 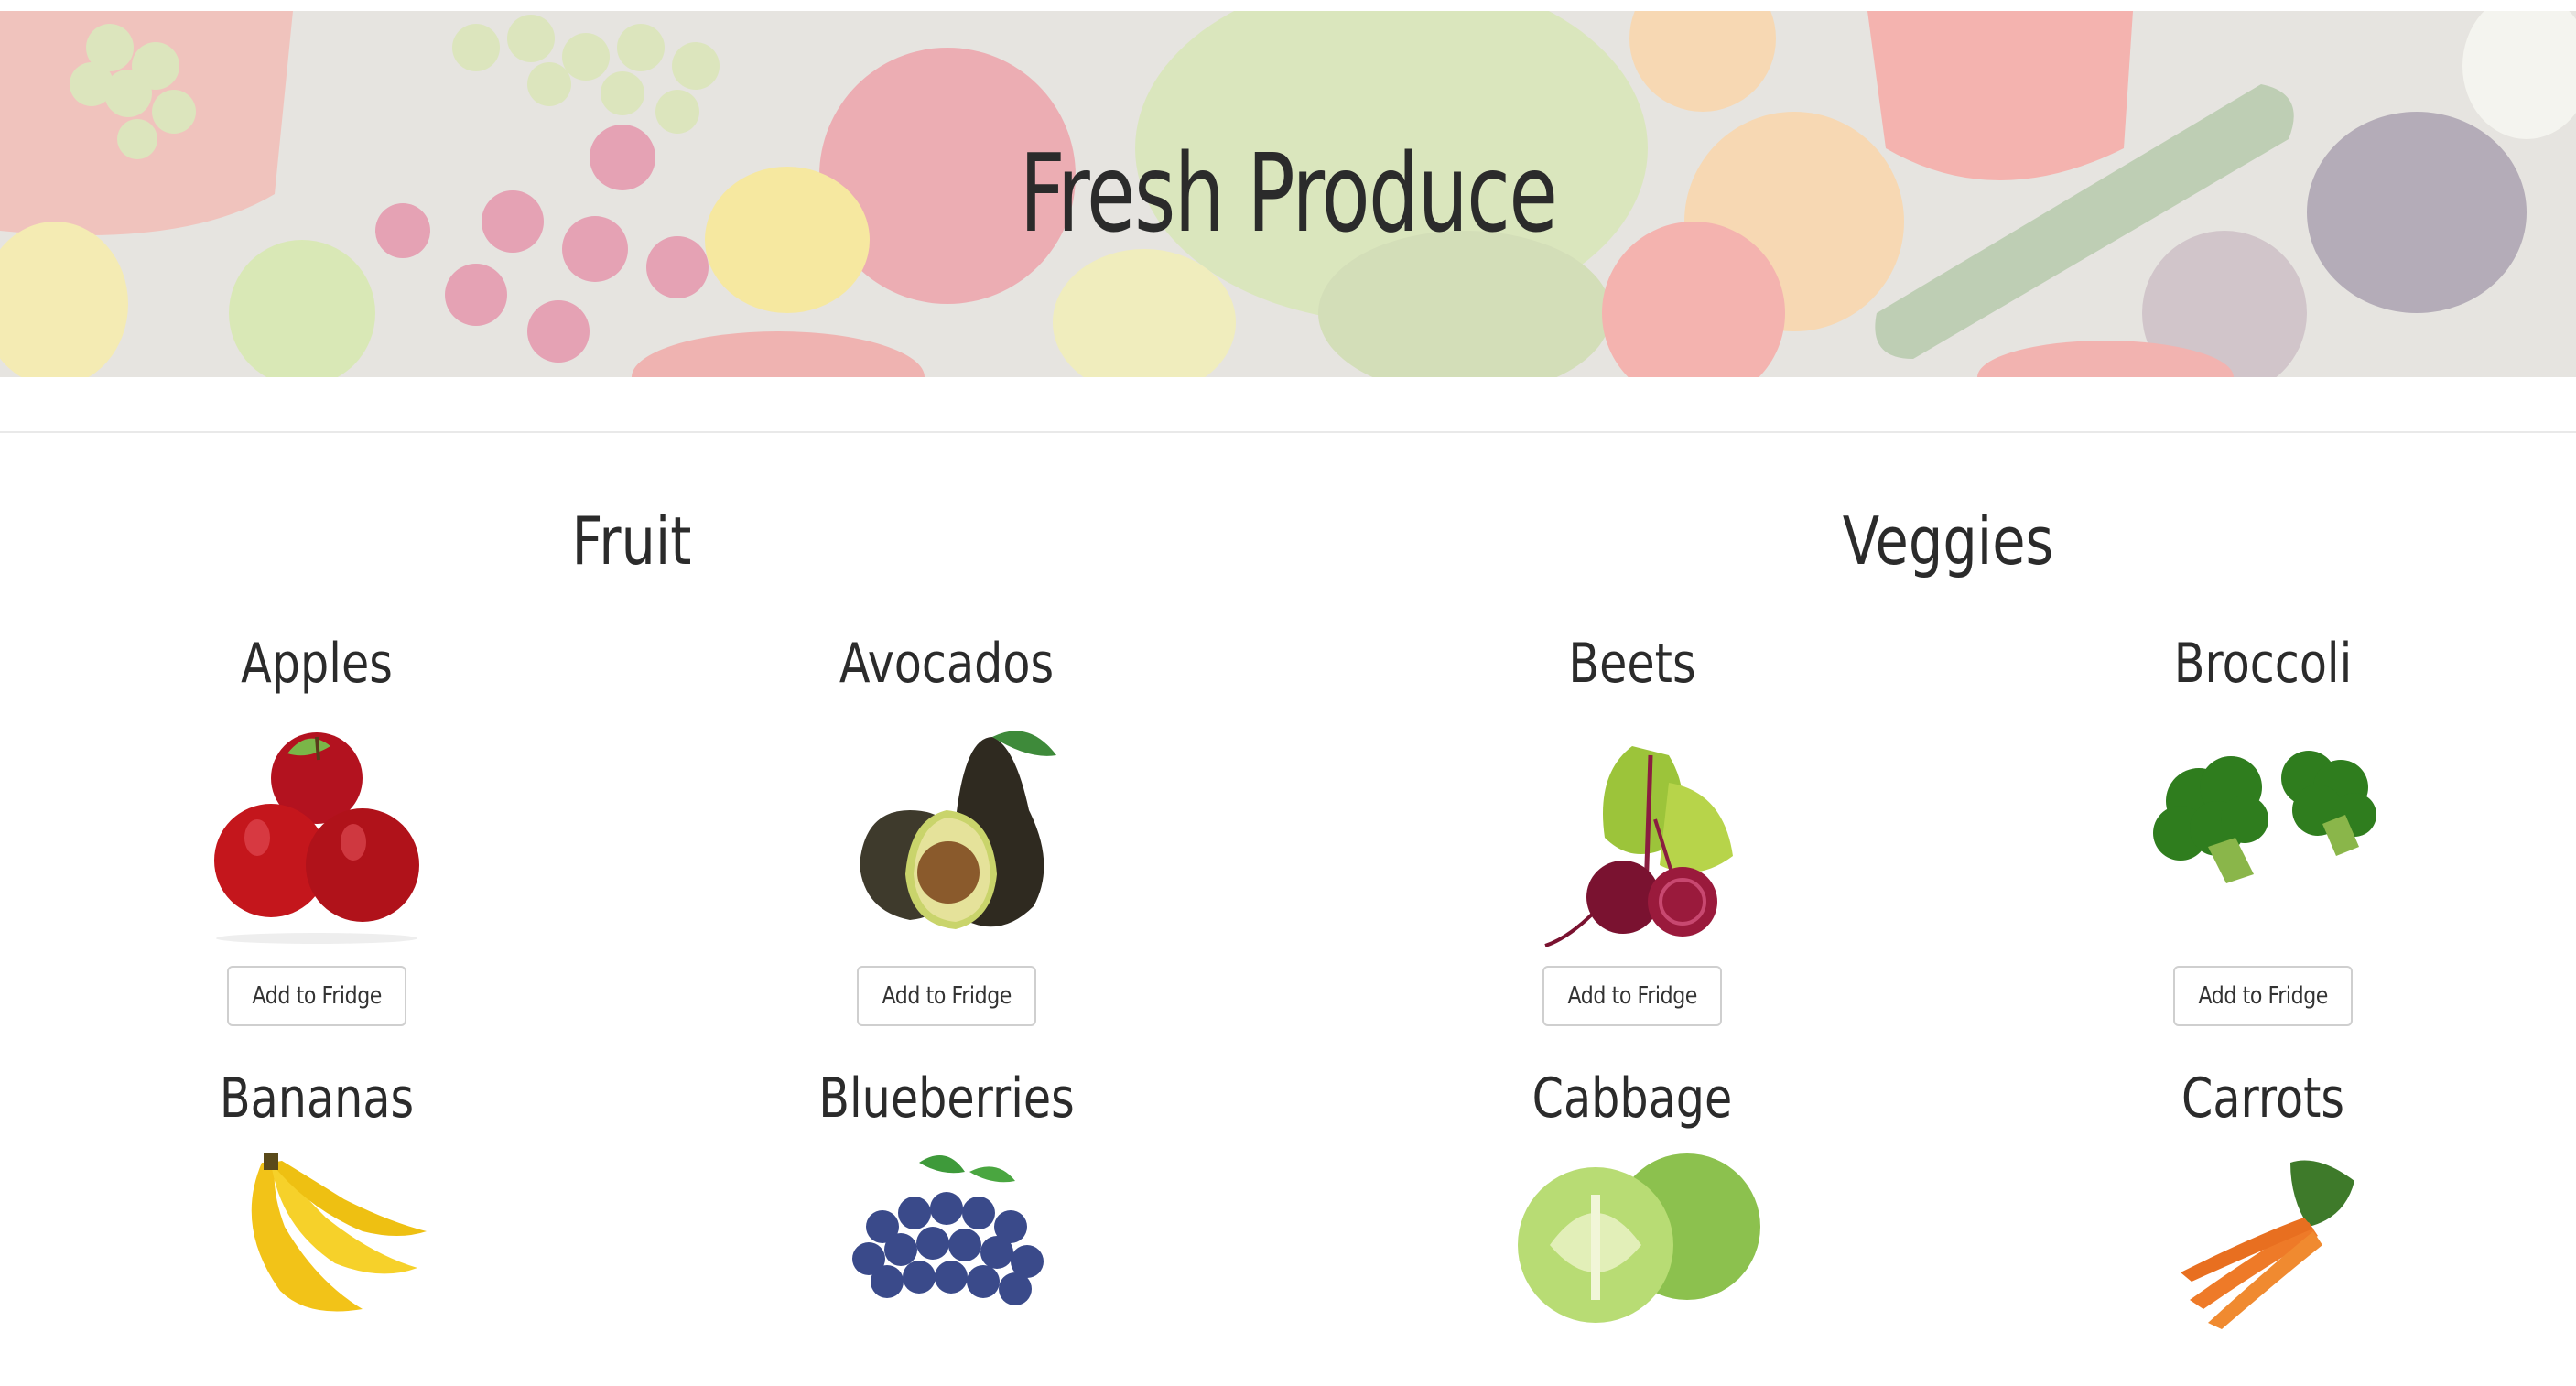 I want to click on page-title: Fresh Produce, so click(x=1289, y=193).